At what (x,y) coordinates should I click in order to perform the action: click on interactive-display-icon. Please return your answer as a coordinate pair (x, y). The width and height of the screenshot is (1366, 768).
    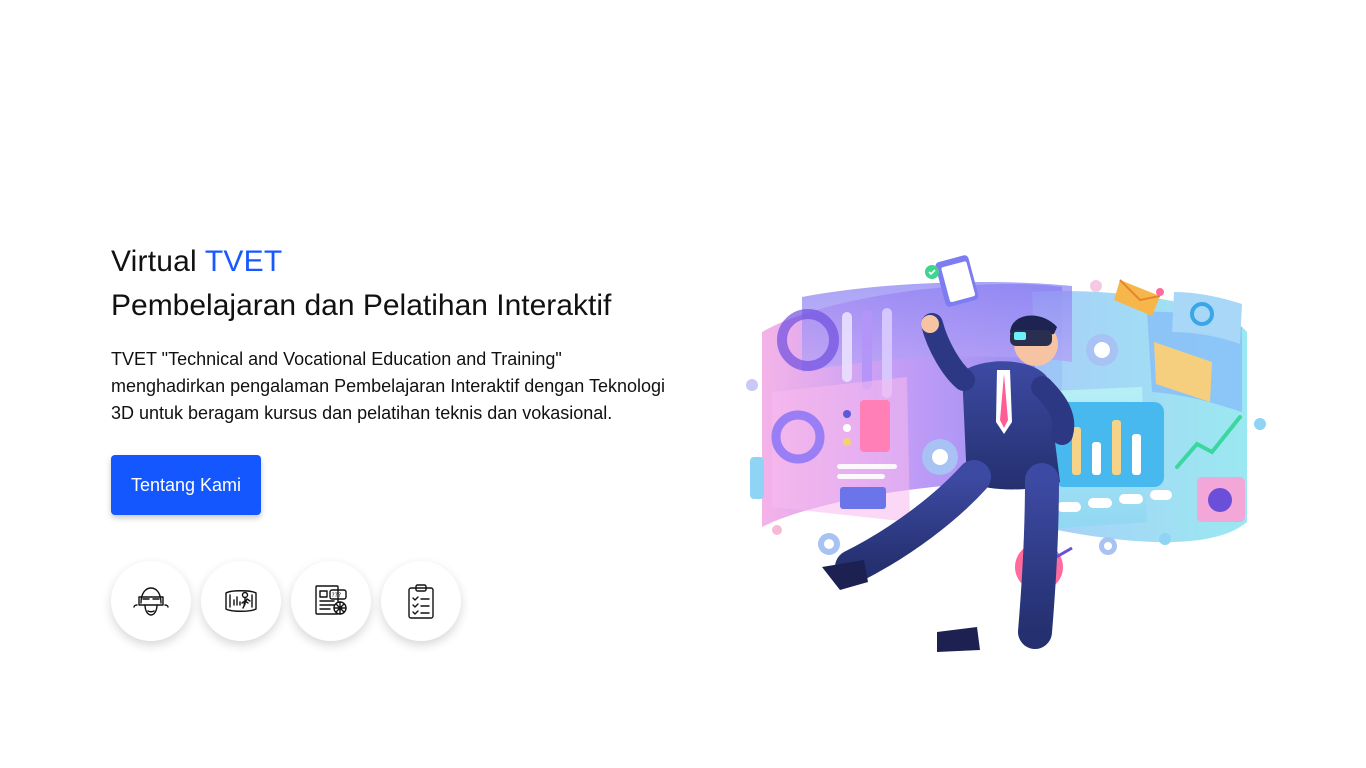
    Looking at the image, I should click on (241, 601).